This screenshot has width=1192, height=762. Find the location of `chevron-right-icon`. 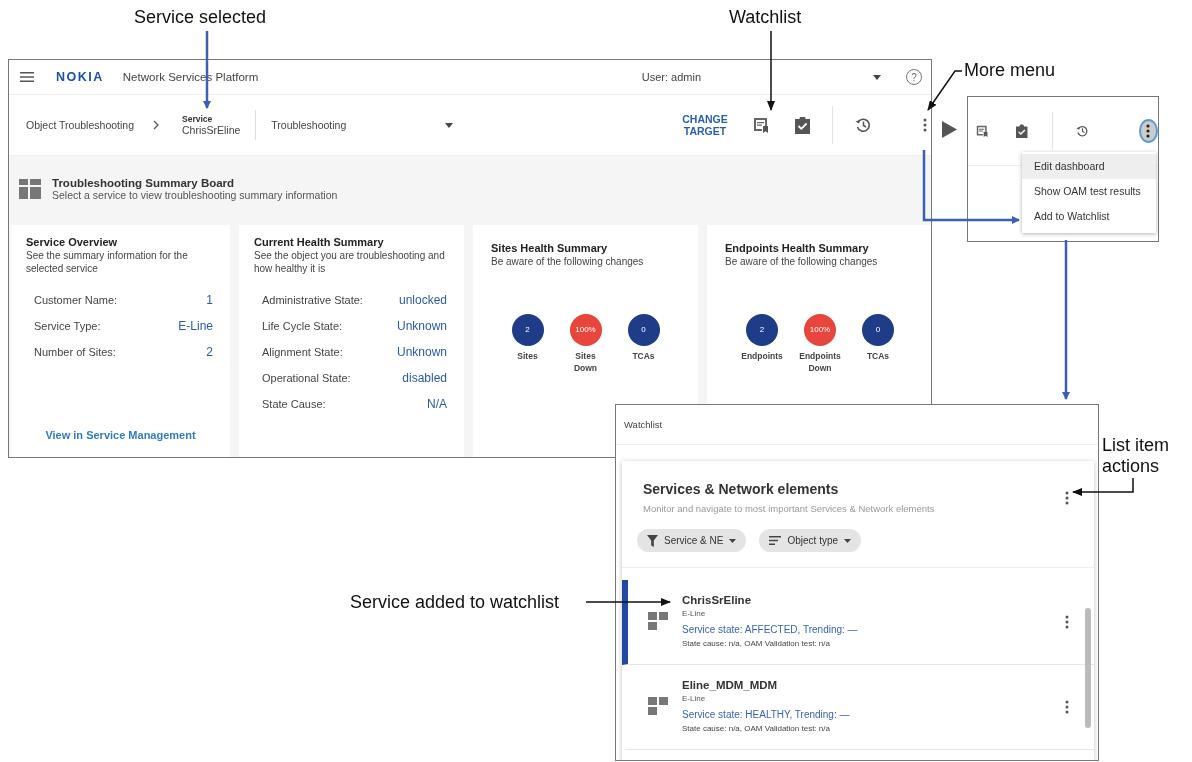

chevron-right-icon is located at coordinates (156, 125).